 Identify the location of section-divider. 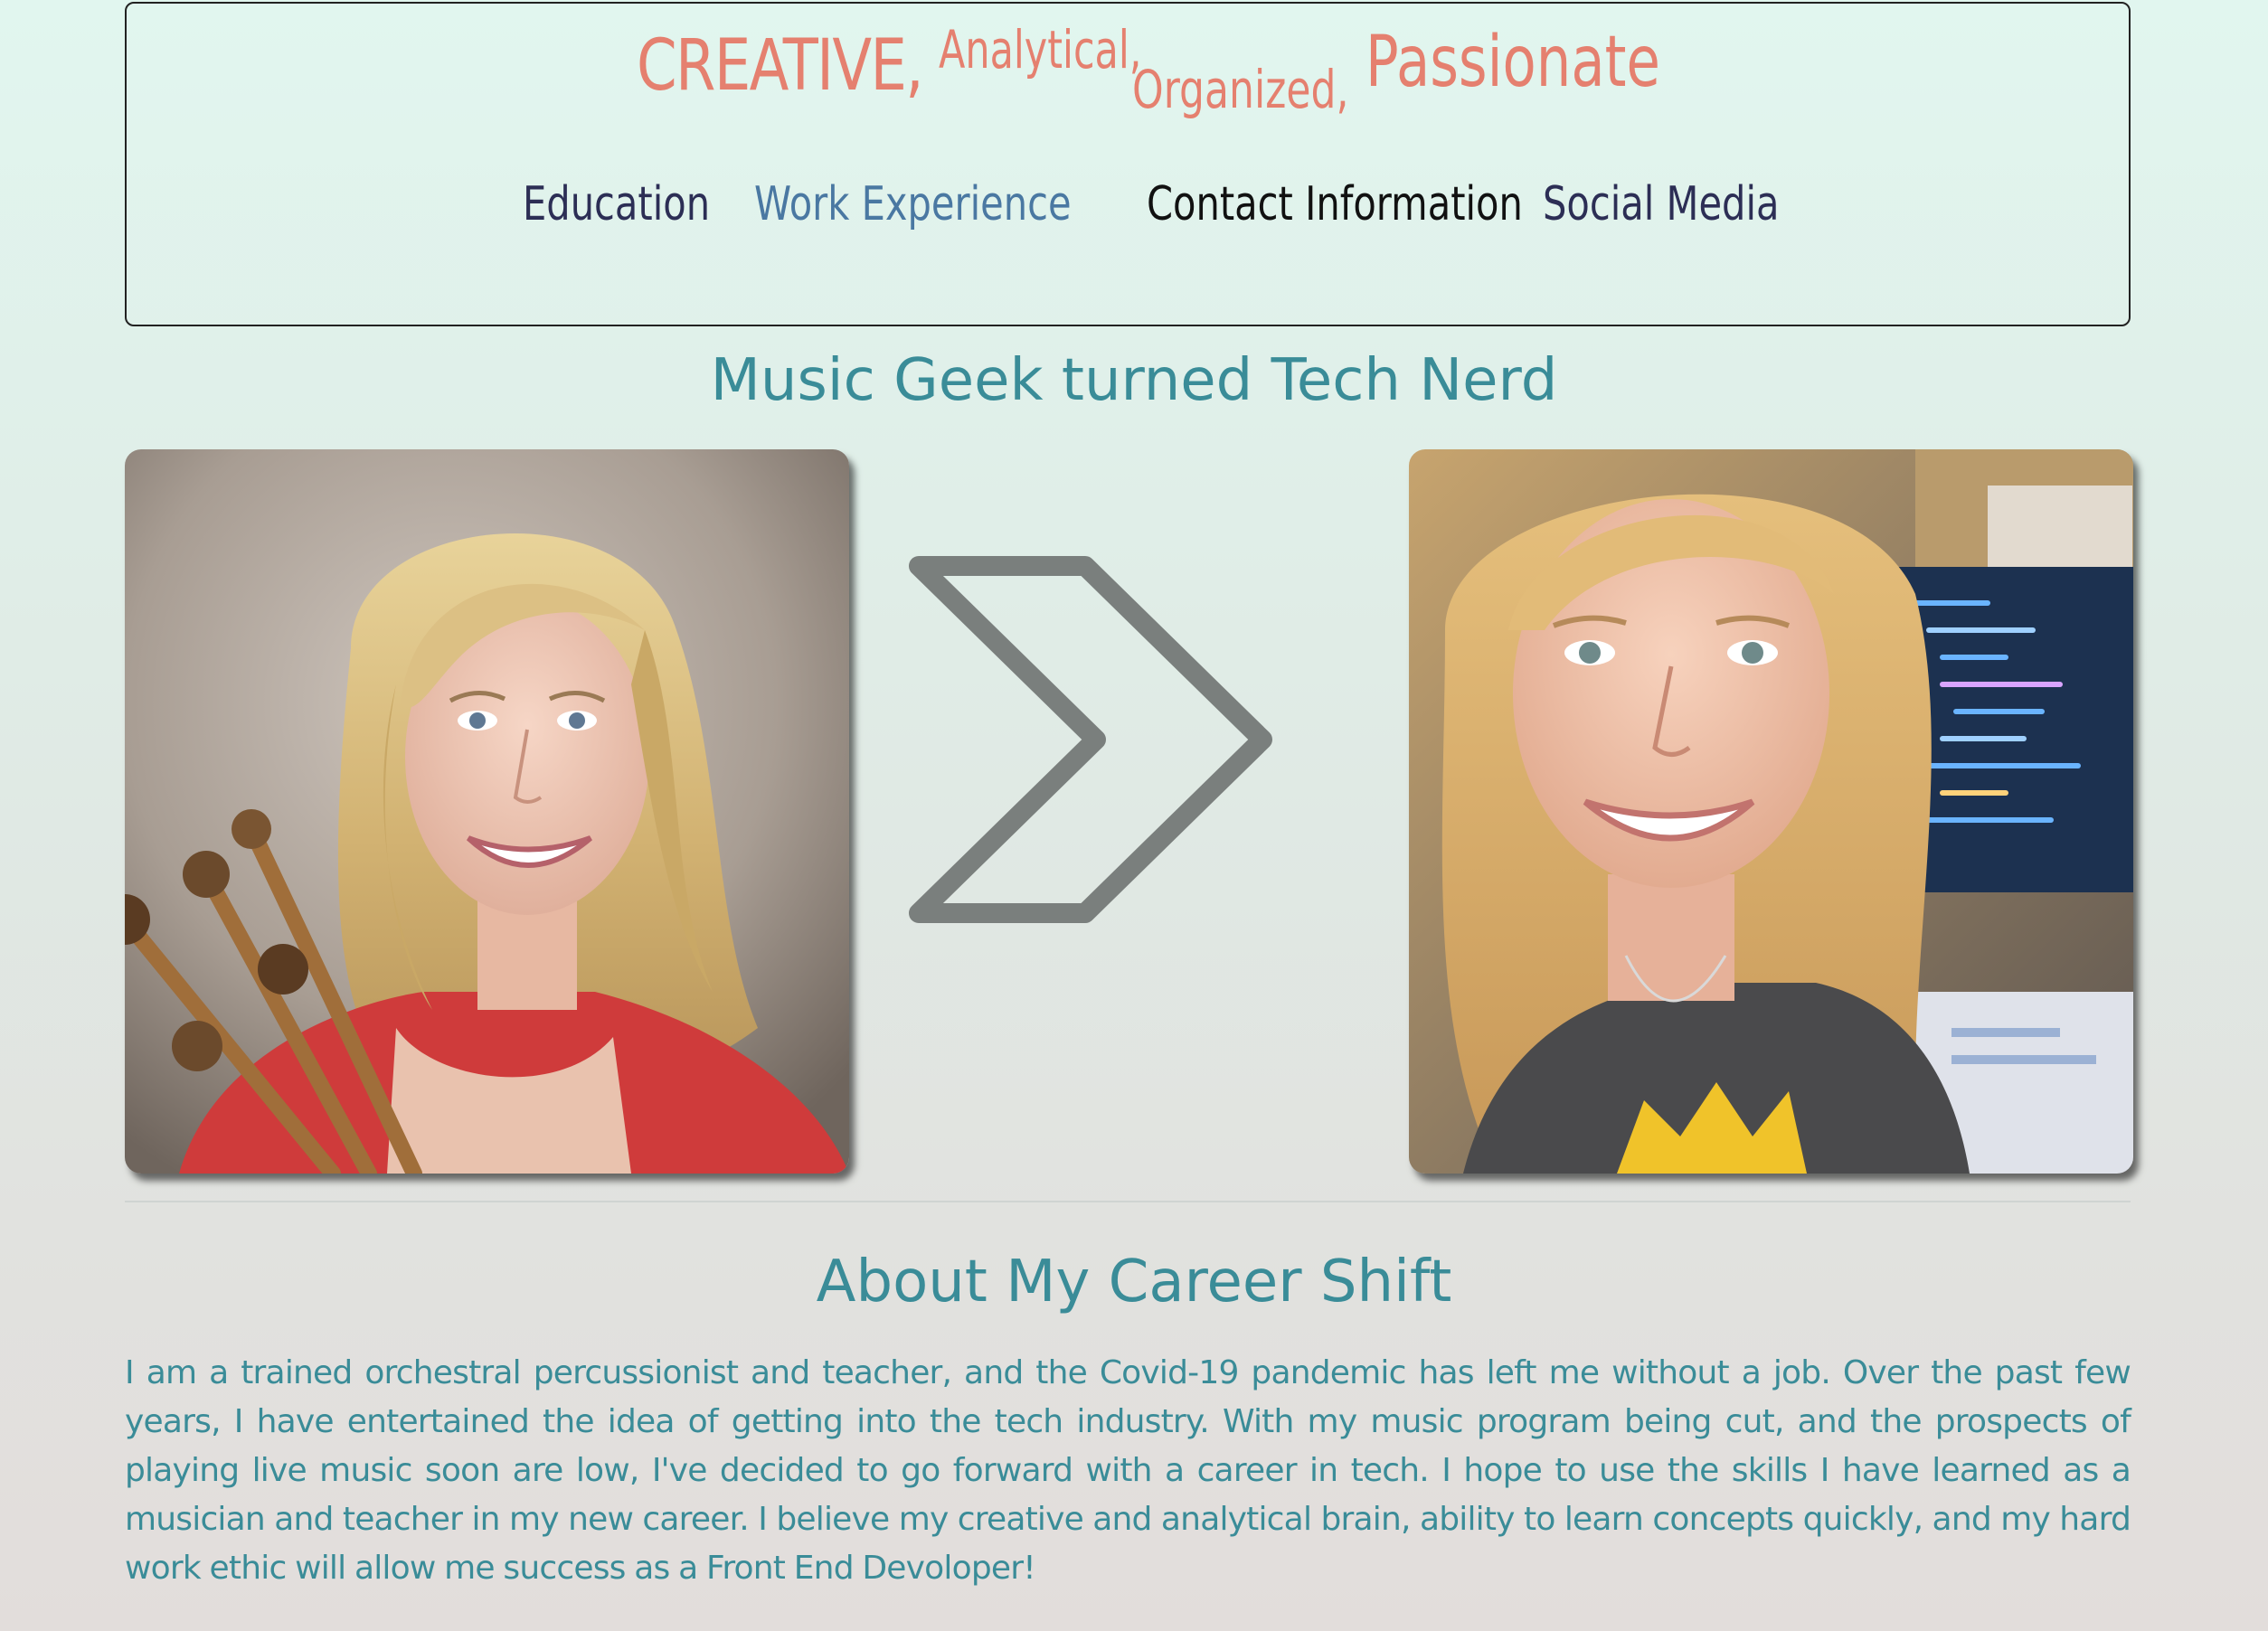
(1128, 1201).